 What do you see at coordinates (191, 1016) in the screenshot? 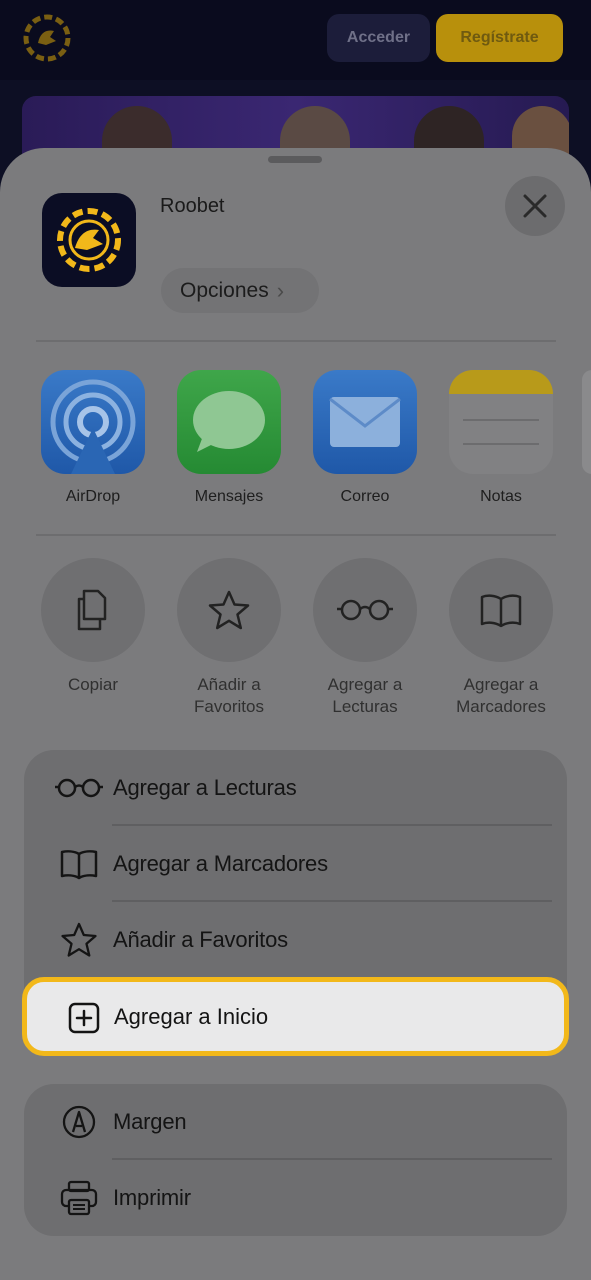
I see `list-item-label: Agregar a Inicio` at bounding box center [191, 1016].